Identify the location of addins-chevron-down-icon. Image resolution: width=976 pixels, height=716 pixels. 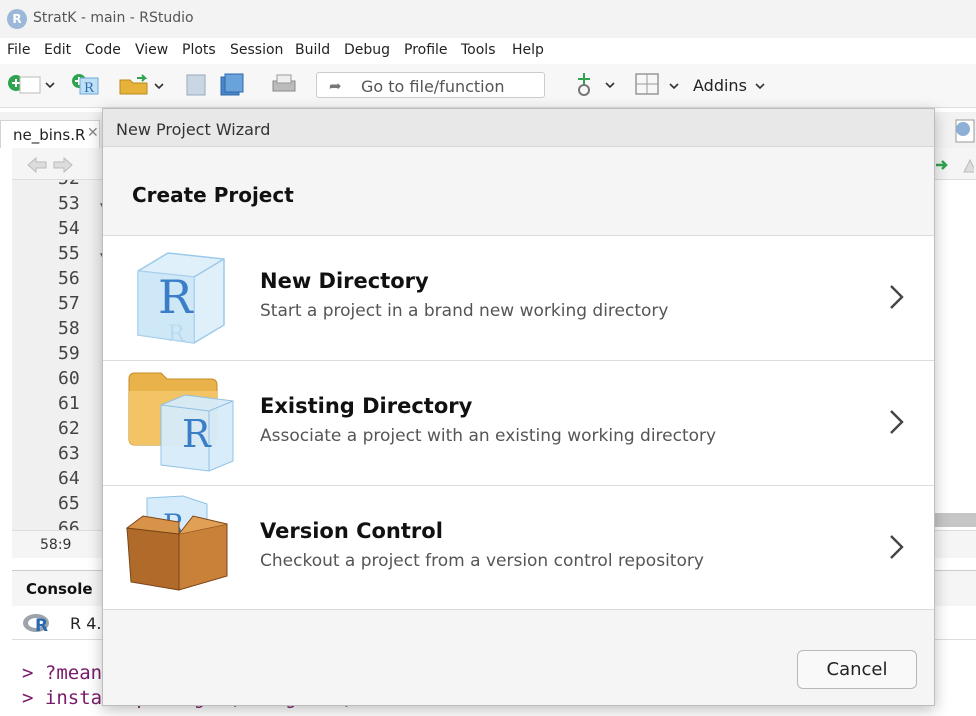
(760, 86).